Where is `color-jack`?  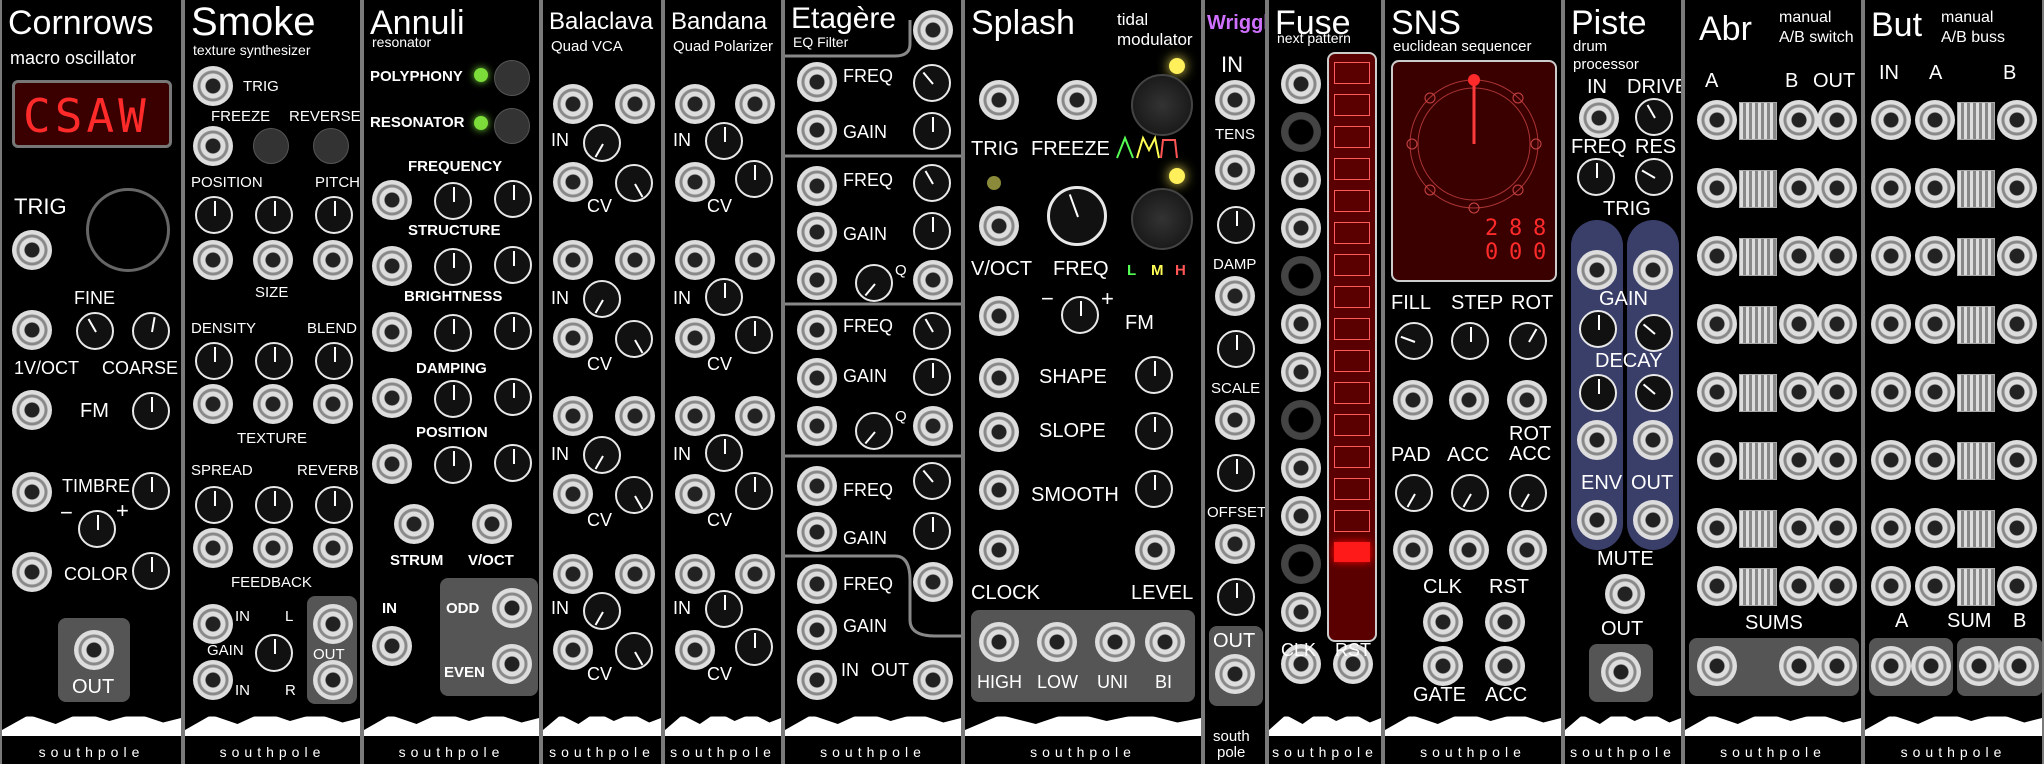
color-jack is located at coordinates (32, 572).